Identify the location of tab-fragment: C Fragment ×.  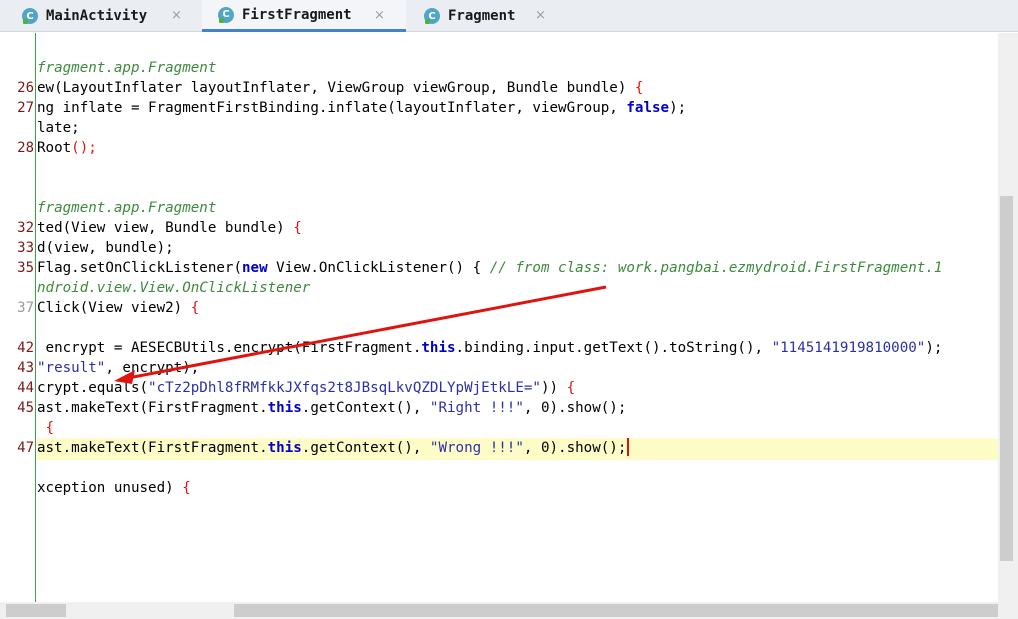
(494, 16).